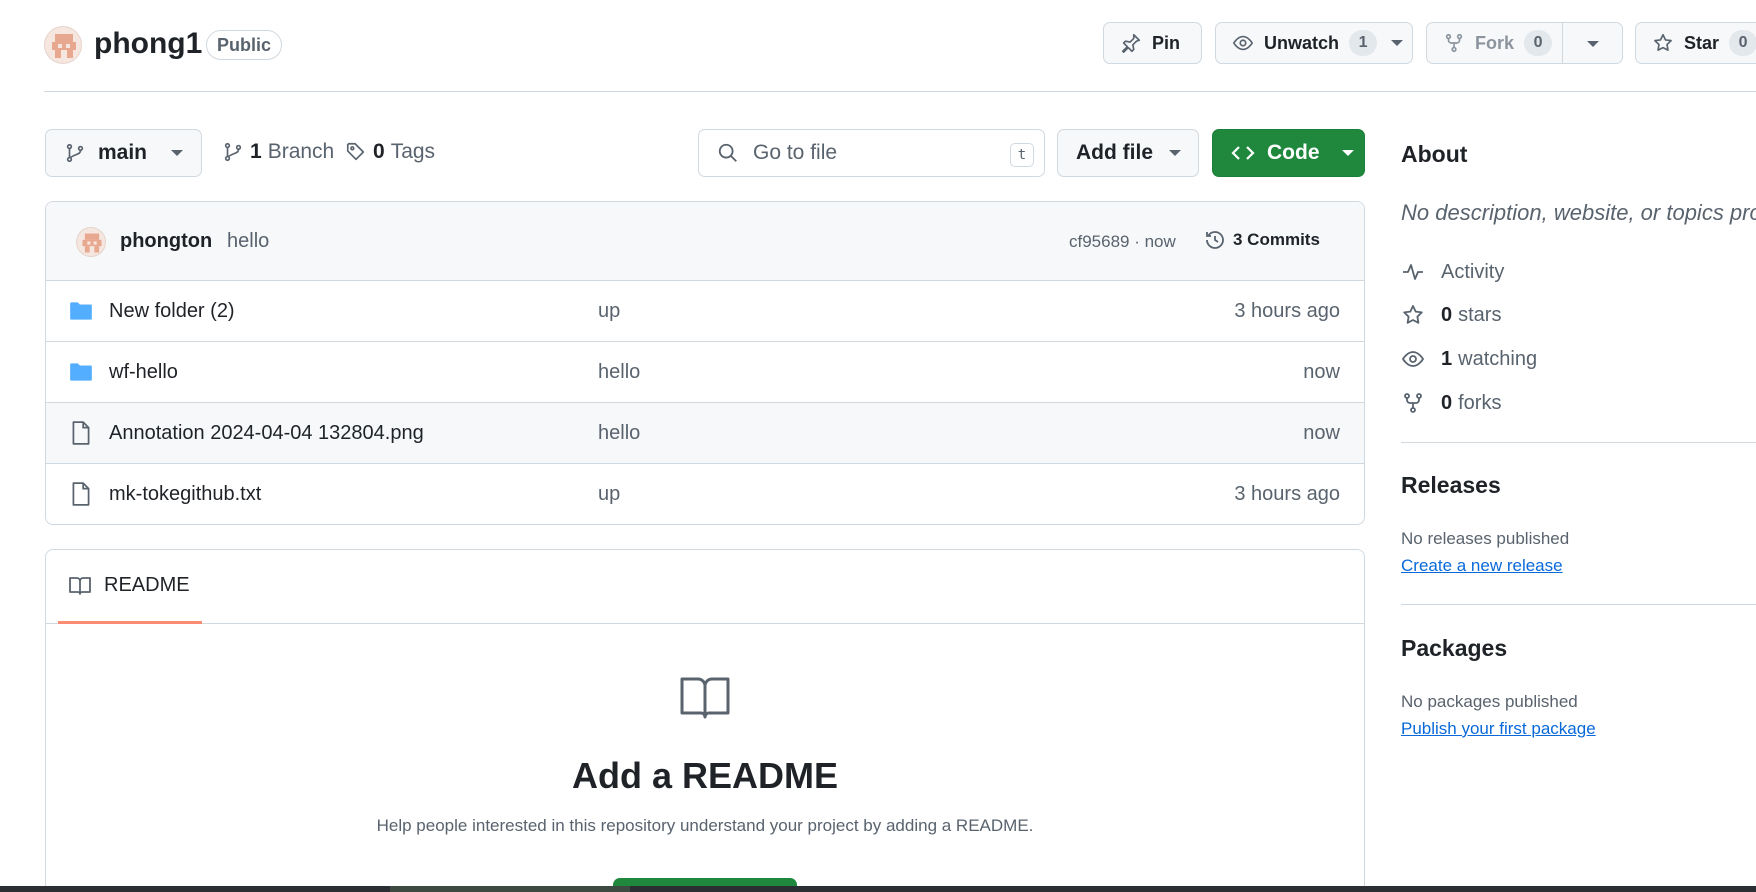 This screenshot has width=1756, height=892. I want to click on repo-name: phong1, so click(148, 44).